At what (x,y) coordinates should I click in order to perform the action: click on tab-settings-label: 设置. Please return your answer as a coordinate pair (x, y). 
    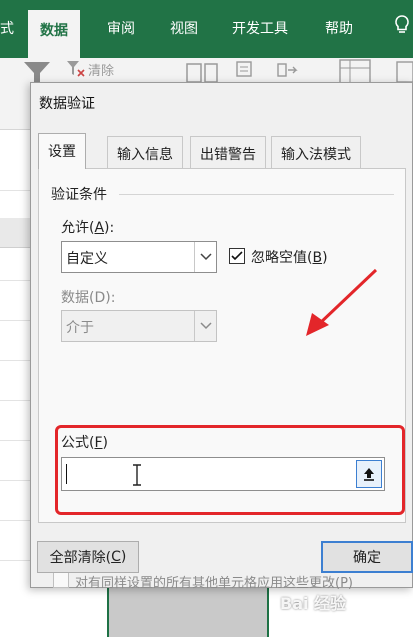
    Looking at the image, I should click on (62, 152).